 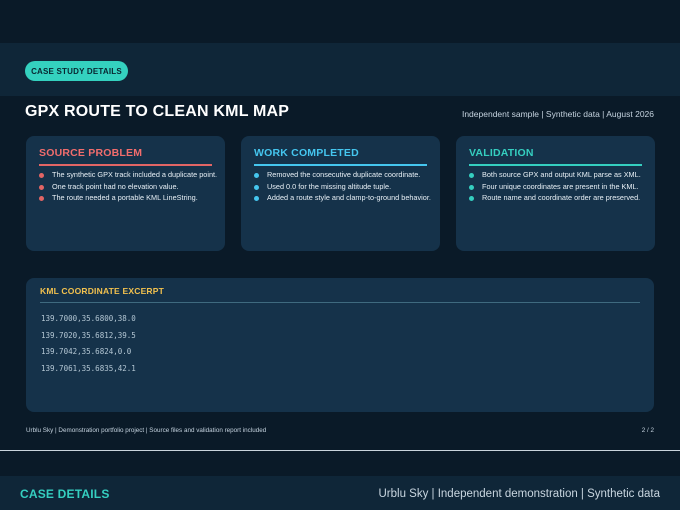 I want to click on card-title: VALIDATION, so click(x=501, y=153).